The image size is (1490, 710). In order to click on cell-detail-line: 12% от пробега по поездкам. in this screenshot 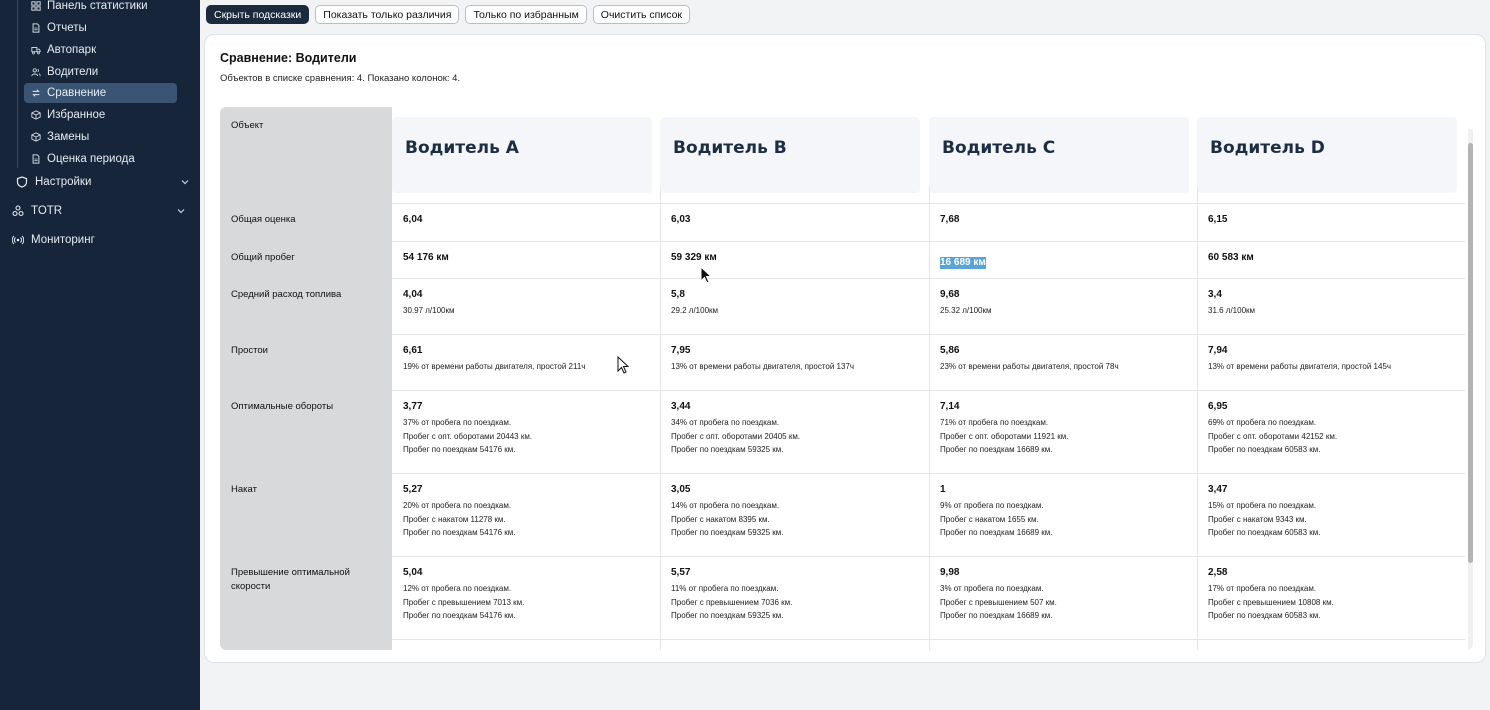, I will do `click(457, 588)`.